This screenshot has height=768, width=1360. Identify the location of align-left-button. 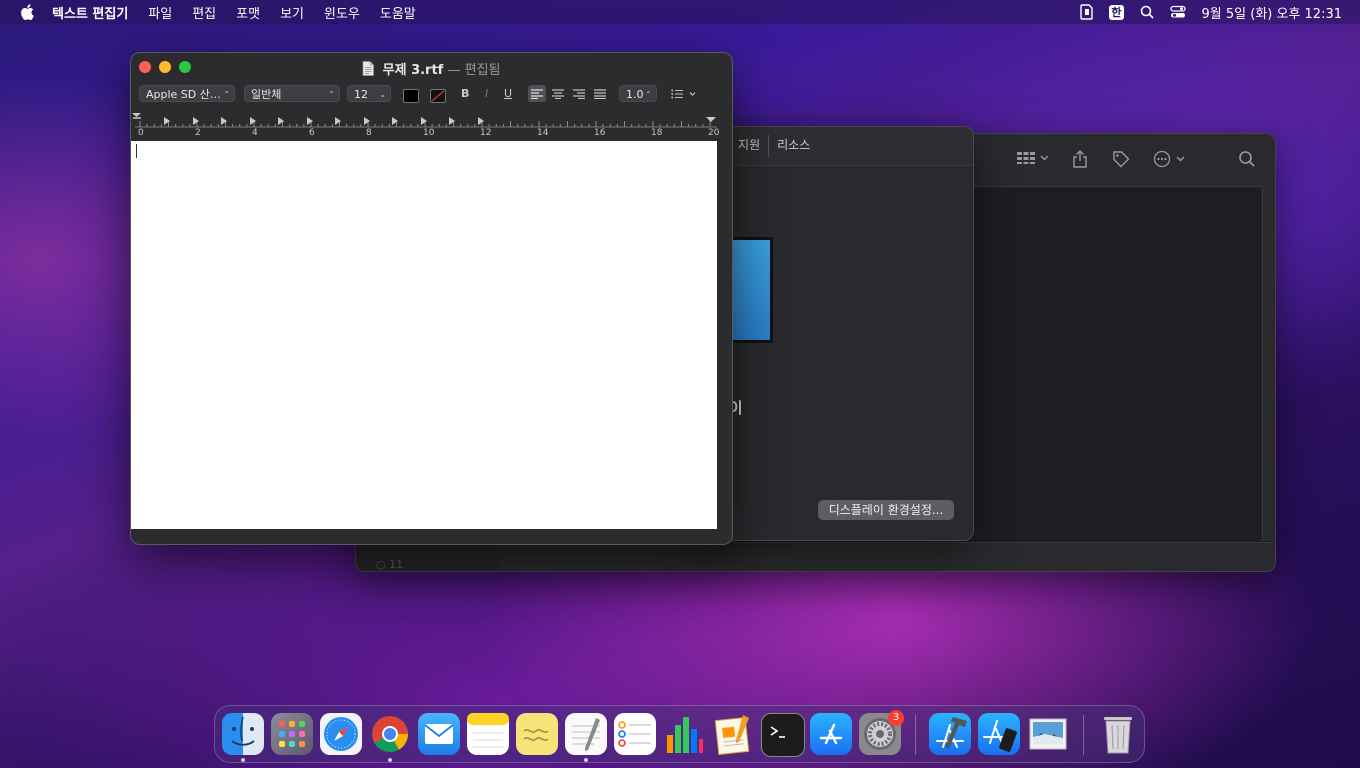
(537, 93).